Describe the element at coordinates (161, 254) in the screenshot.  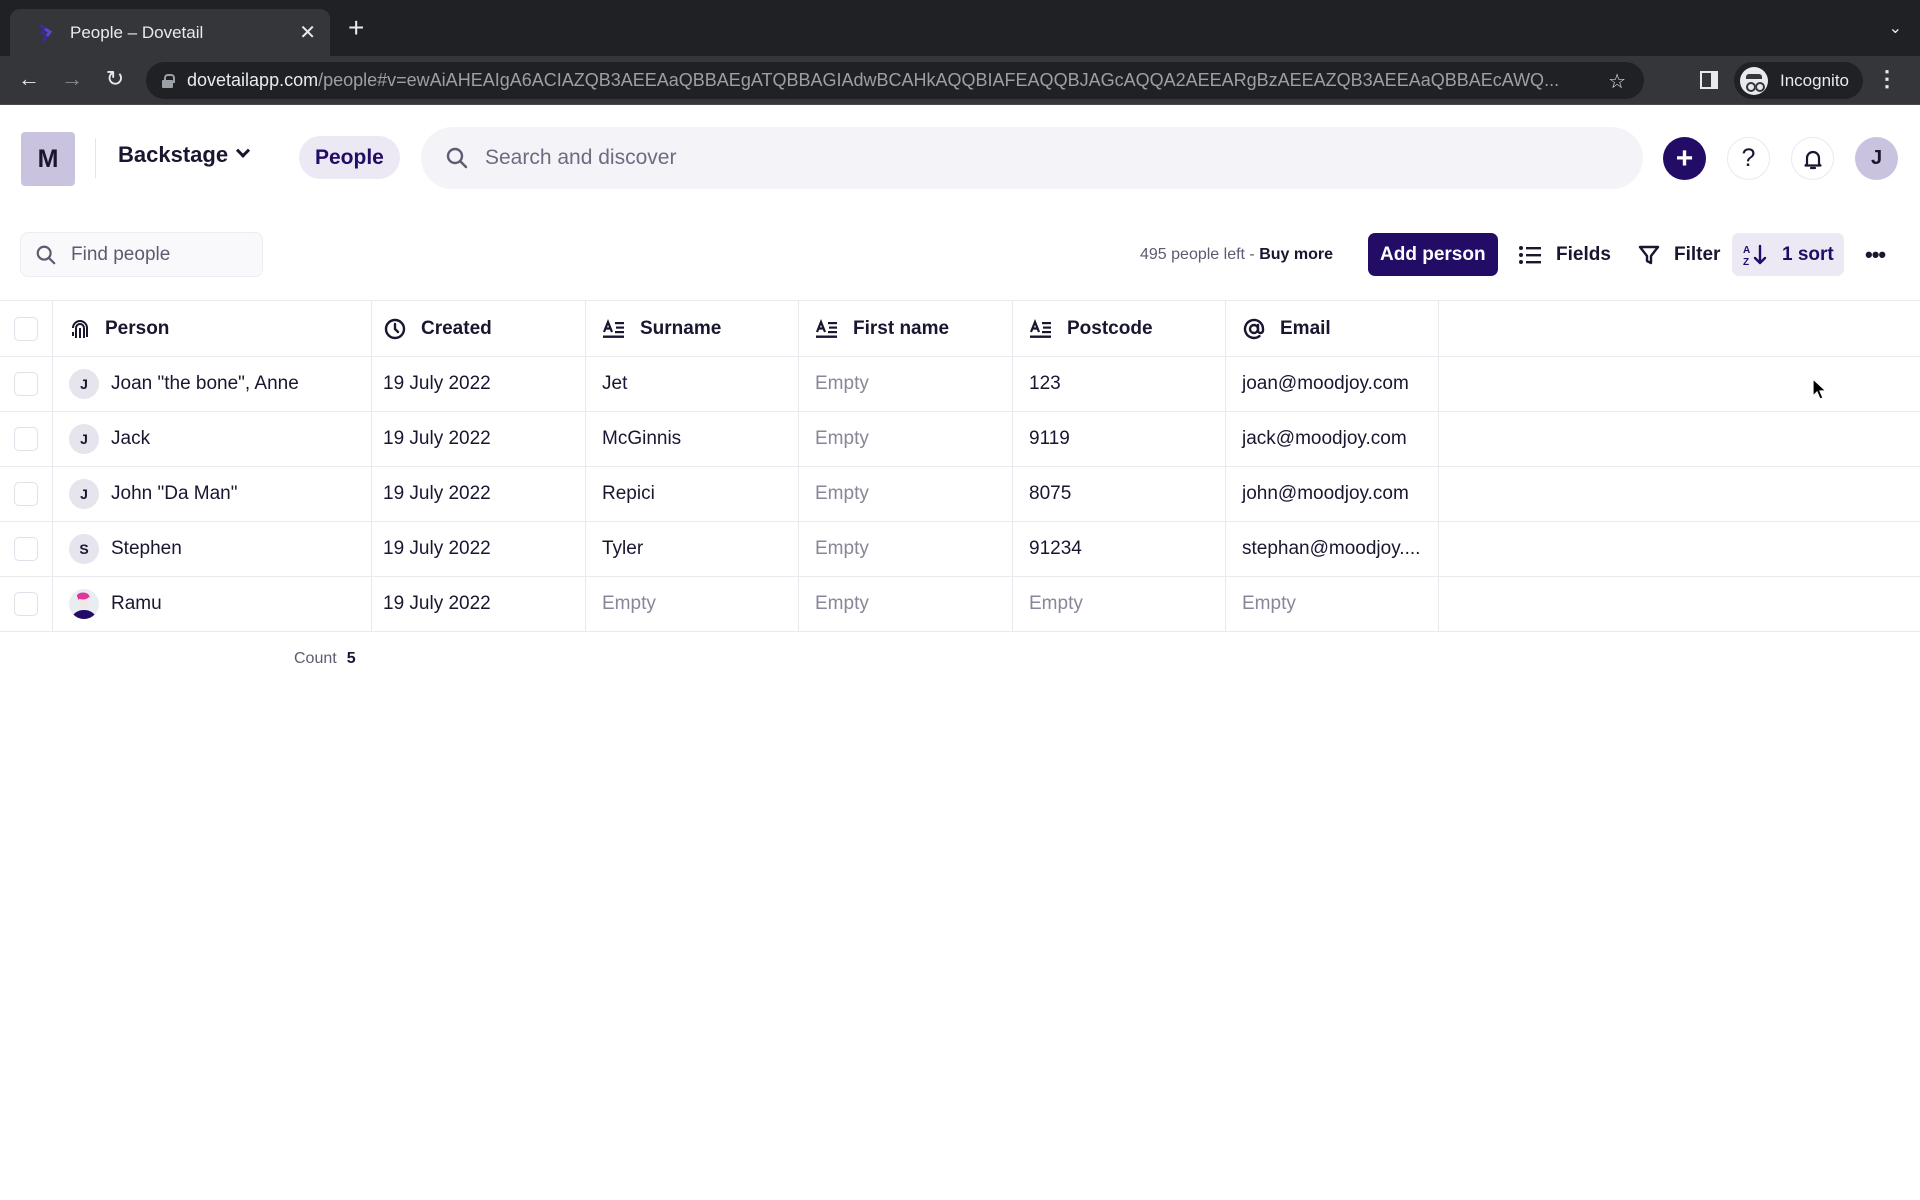
I see `find-people-input` at that location.